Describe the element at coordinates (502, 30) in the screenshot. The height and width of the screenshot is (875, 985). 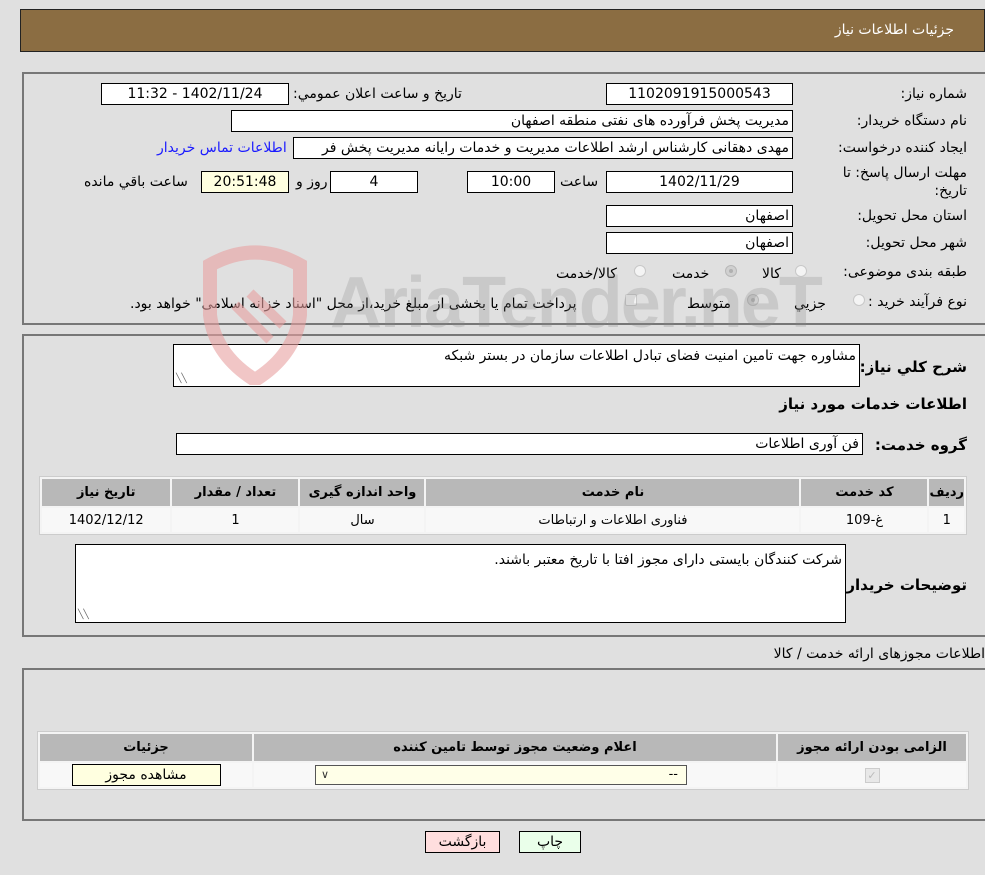
I see `page-header: جزئیات اطلاعات نیاز` at that location.